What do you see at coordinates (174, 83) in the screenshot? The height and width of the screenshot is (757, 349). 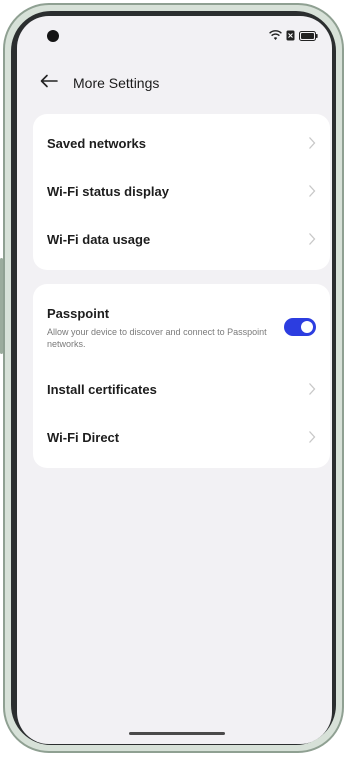 I see `header: More Settings` at bounding box center [174, 83].